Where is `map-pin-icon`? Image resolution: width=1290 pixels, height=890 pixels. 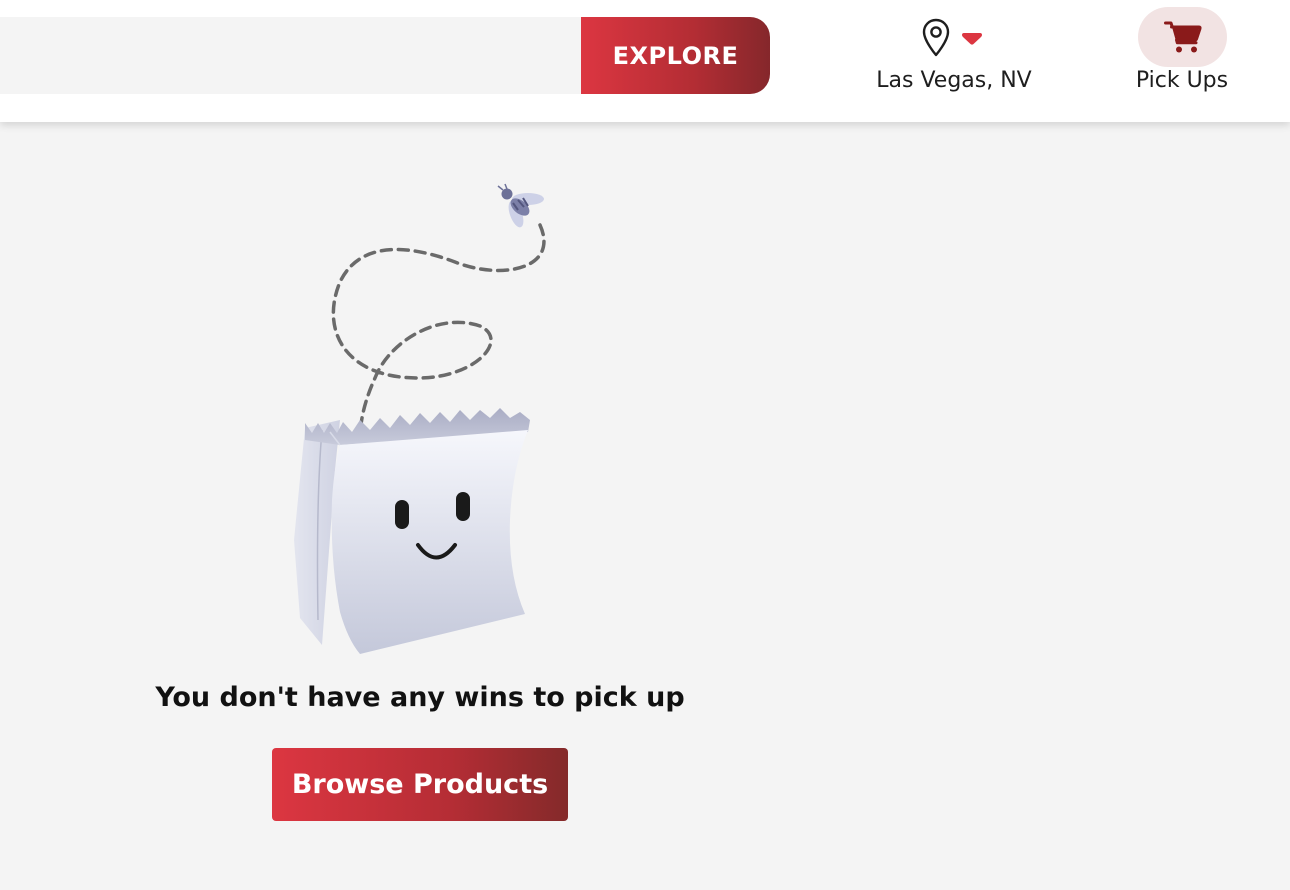
map-pin-icon is located at coordinates (936, 37).